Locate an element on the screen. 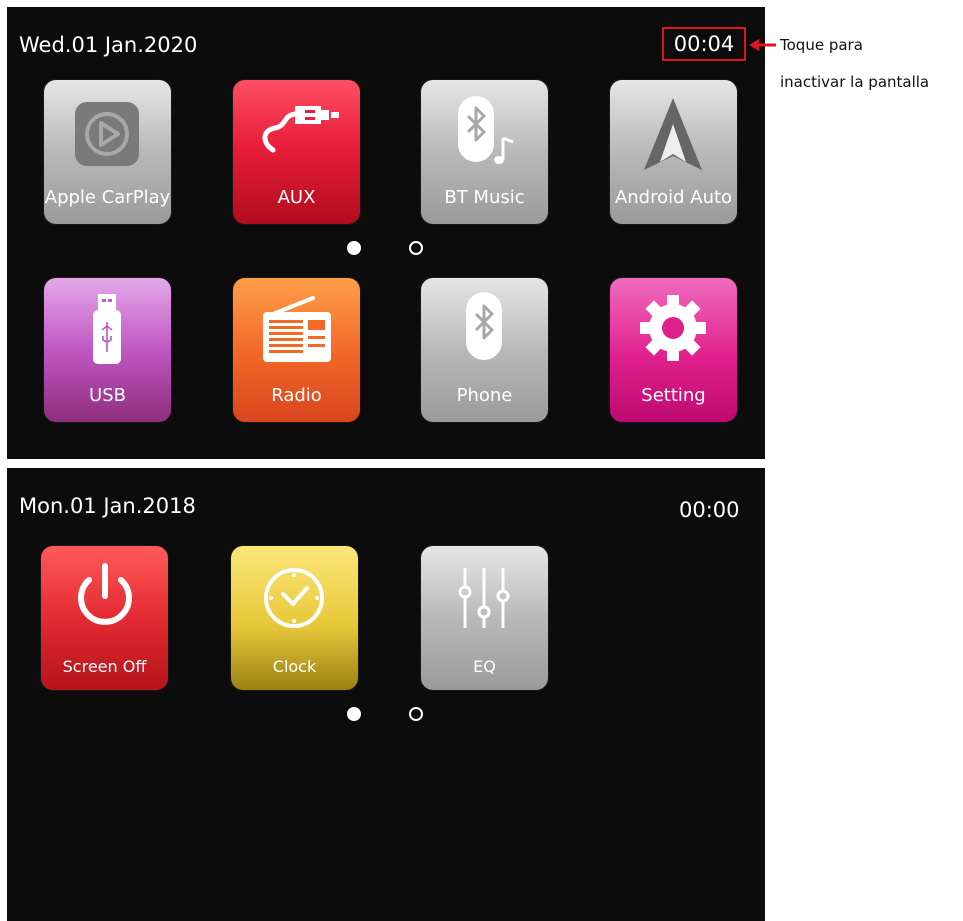 The image size is (963, 921). android-auto-icon is located at coordinates (673, 134).